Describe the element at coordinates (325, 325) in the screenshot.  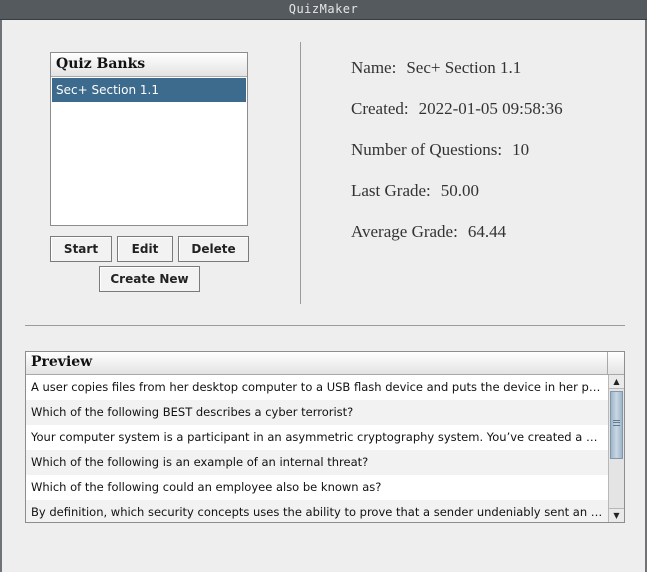
I see `horizontal-divider` at that location.